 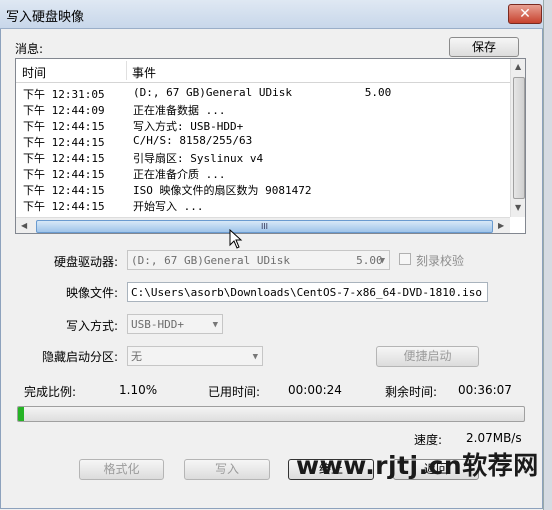 I want to click on vertical-scroll-thumb, so click(x=519, y=138).